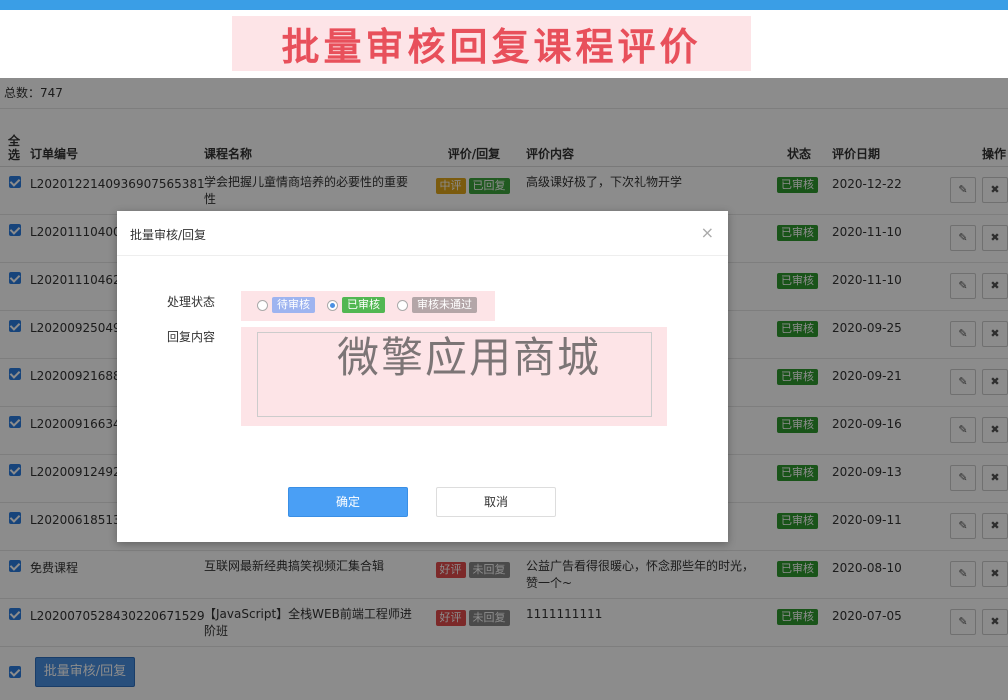 This screenshot has height=700, width=1008. What do you see at coordinates (363, 305) in the screenshot?
I see `radio-label-approved: 已审核` at bounding box center [363, 305].